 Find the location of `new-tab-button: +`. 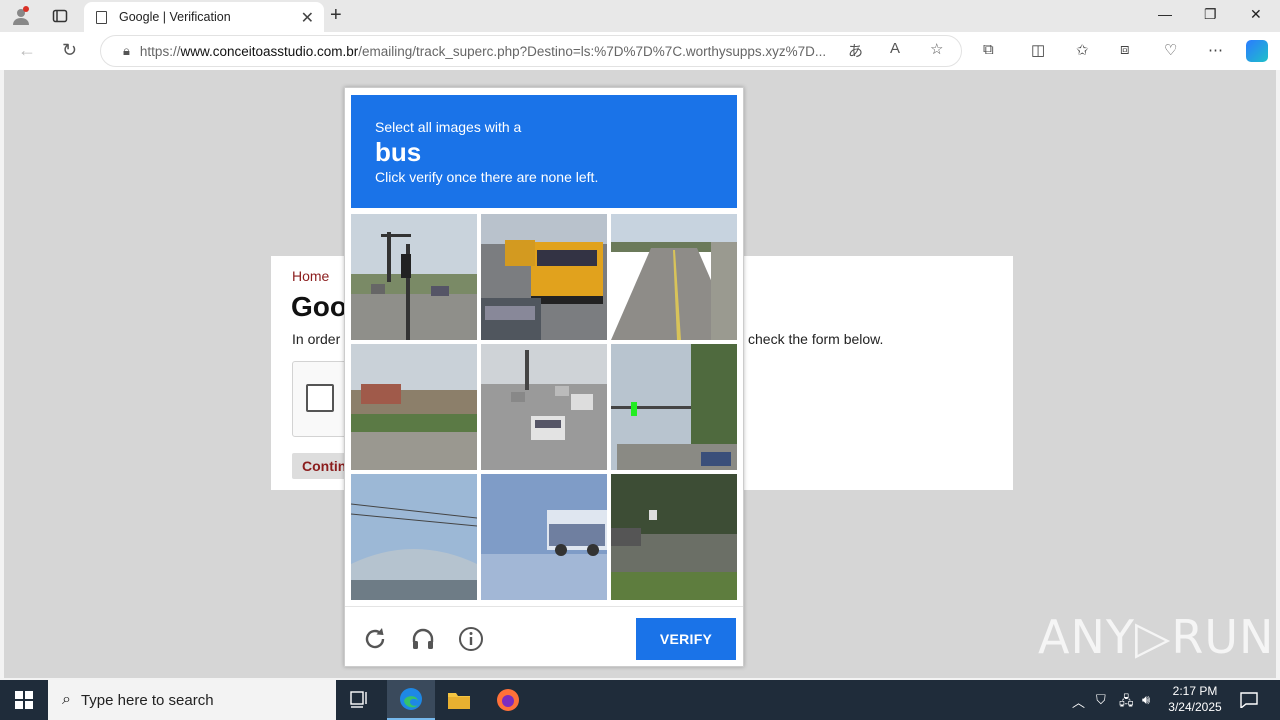

new-tab-button: + is located at coordinates (336, 15).